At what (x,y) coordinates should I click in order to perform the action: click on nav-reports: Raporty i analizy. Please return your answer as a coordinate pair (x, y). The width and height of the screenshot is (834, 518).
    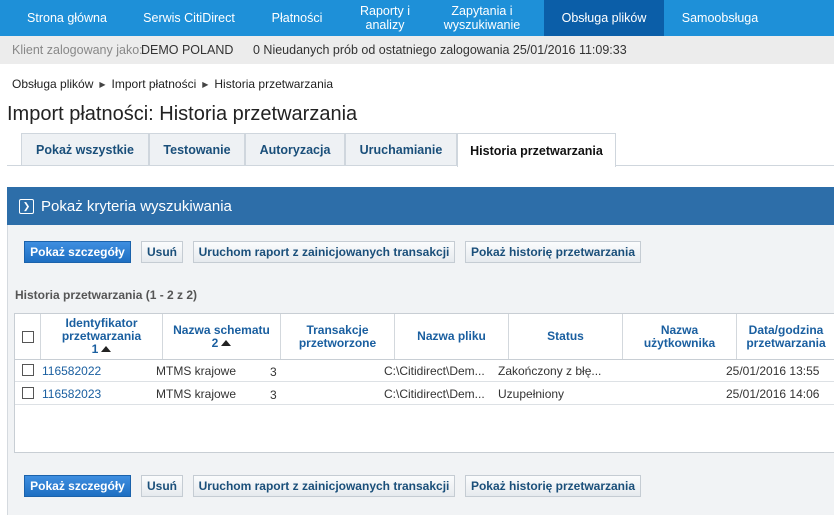
    Looking at the image, I should click on (385, 18).